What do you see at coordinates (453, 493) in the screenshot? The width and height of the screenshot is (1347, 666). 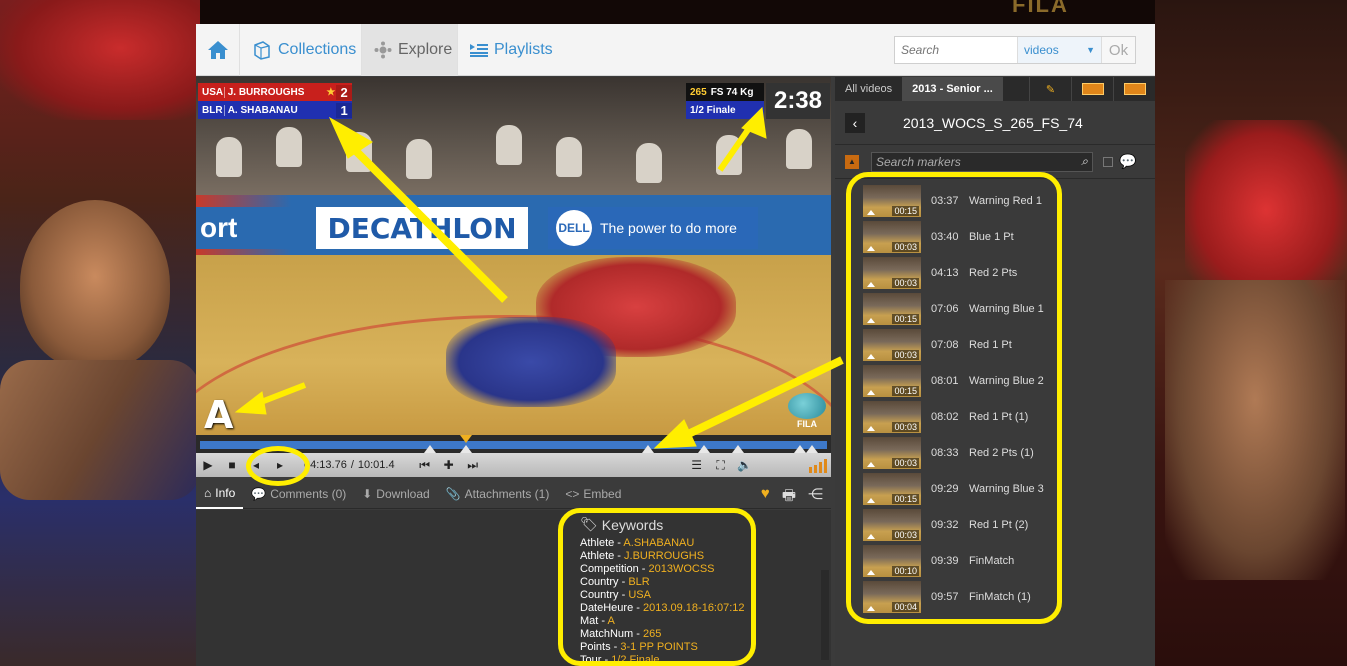 I see `paperclip-icon: 📎` at bounding box center [453, 493].